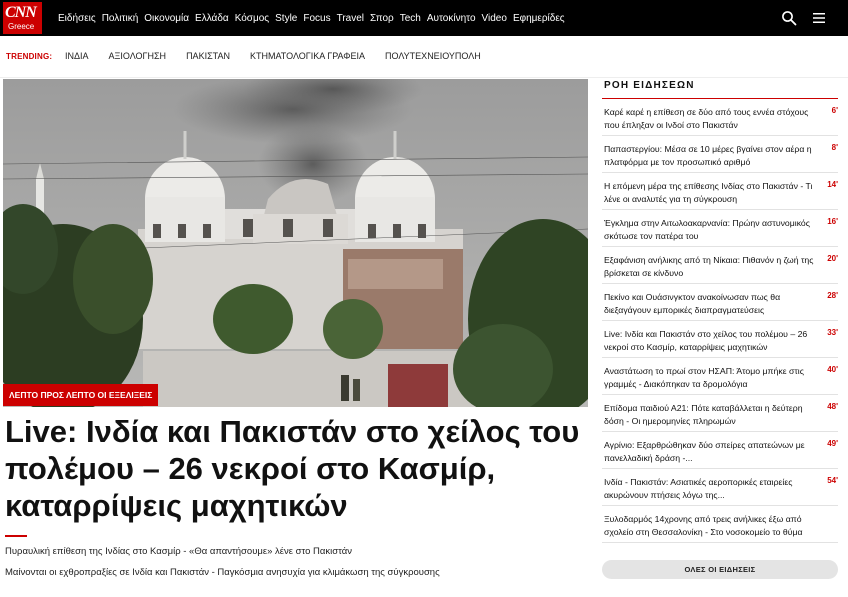  I want to click on news-feed-item-age: 40', so click(832, 369).